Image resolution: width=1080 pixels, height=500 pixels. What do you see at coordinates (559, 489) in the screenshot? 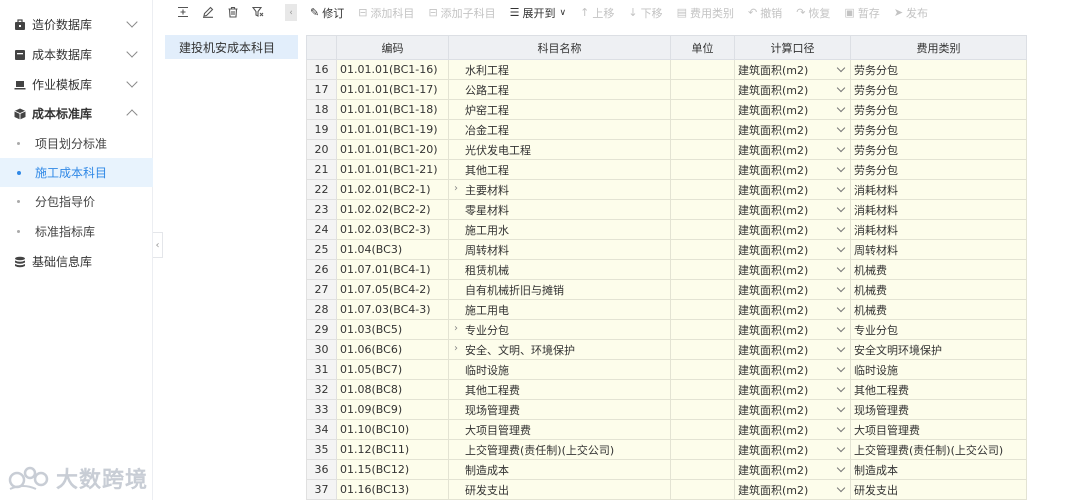
I see `name-cell: 研发支出` at bounding box center [559, 489].